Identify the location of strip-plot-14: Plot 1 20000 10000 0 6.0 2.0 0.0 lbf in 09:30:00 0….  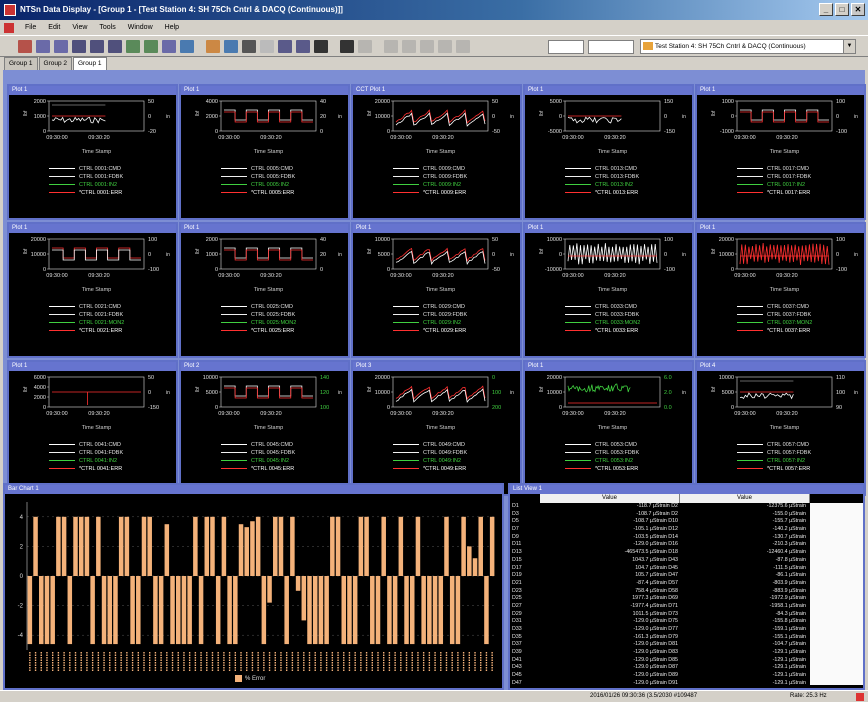
(608, 428).